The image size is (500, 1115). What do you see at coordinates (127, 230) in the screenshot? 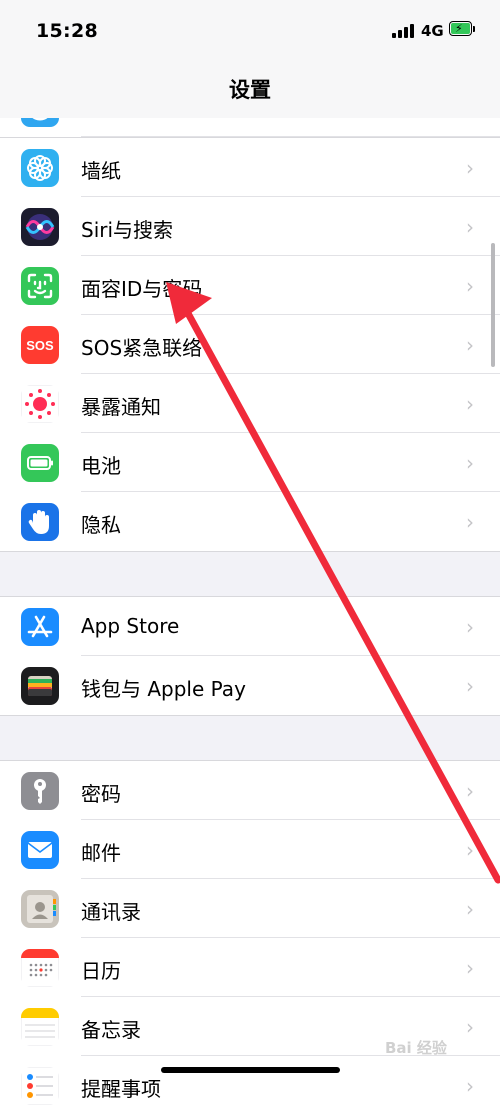
I see `settings-row-label: Siri与搜索` at bounding box center [127, 230].